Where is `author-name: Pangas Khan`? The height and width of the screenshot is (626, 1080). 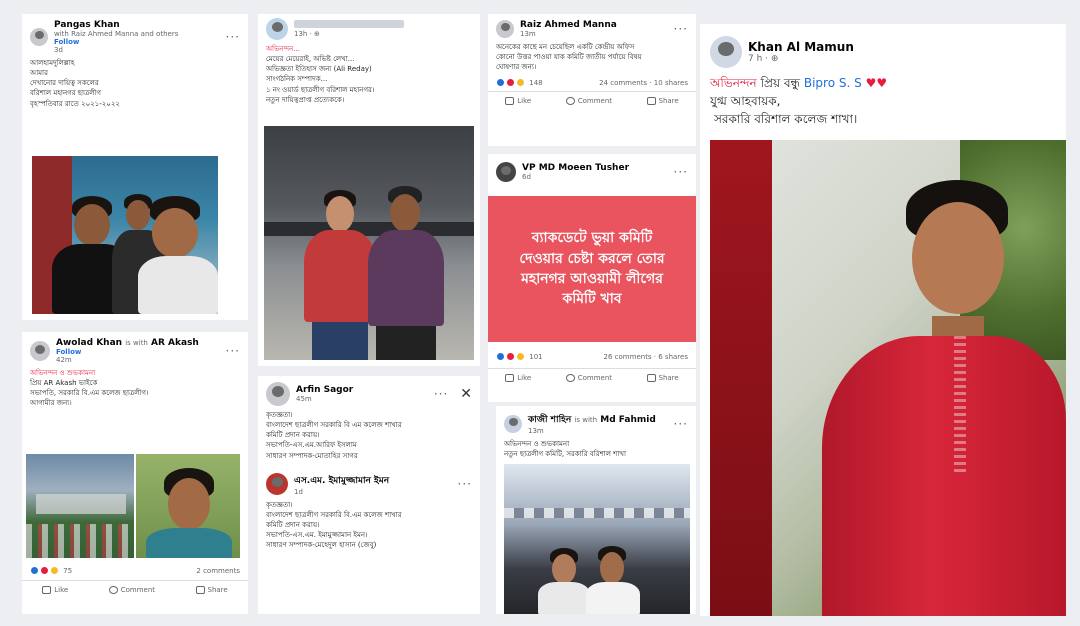 author-name: Pangas Khan is located at coordinates (116, 25).